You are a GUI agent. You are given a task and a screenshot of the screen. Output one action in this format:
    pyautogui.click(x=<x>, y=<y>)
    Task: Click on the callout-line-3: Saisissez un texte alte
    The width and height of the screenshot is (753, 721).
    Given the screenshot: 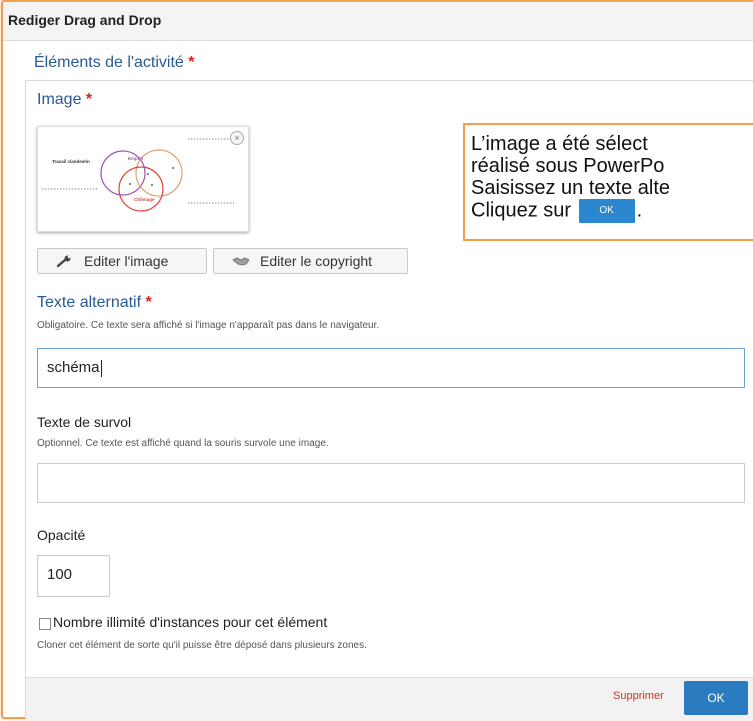 What is the action you would take?
    pyautogui.click(x=570, y=188)
    